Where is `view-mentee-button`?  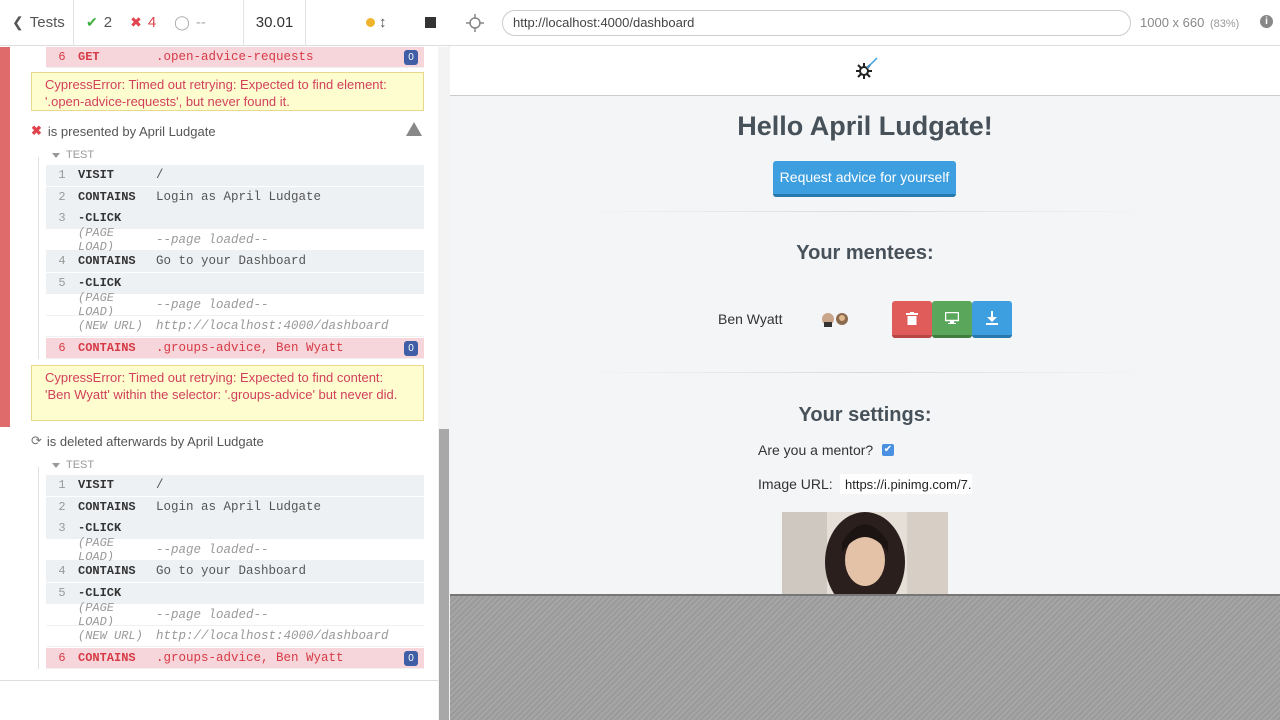
view-mentee-button is located at coordinates (952, 319).